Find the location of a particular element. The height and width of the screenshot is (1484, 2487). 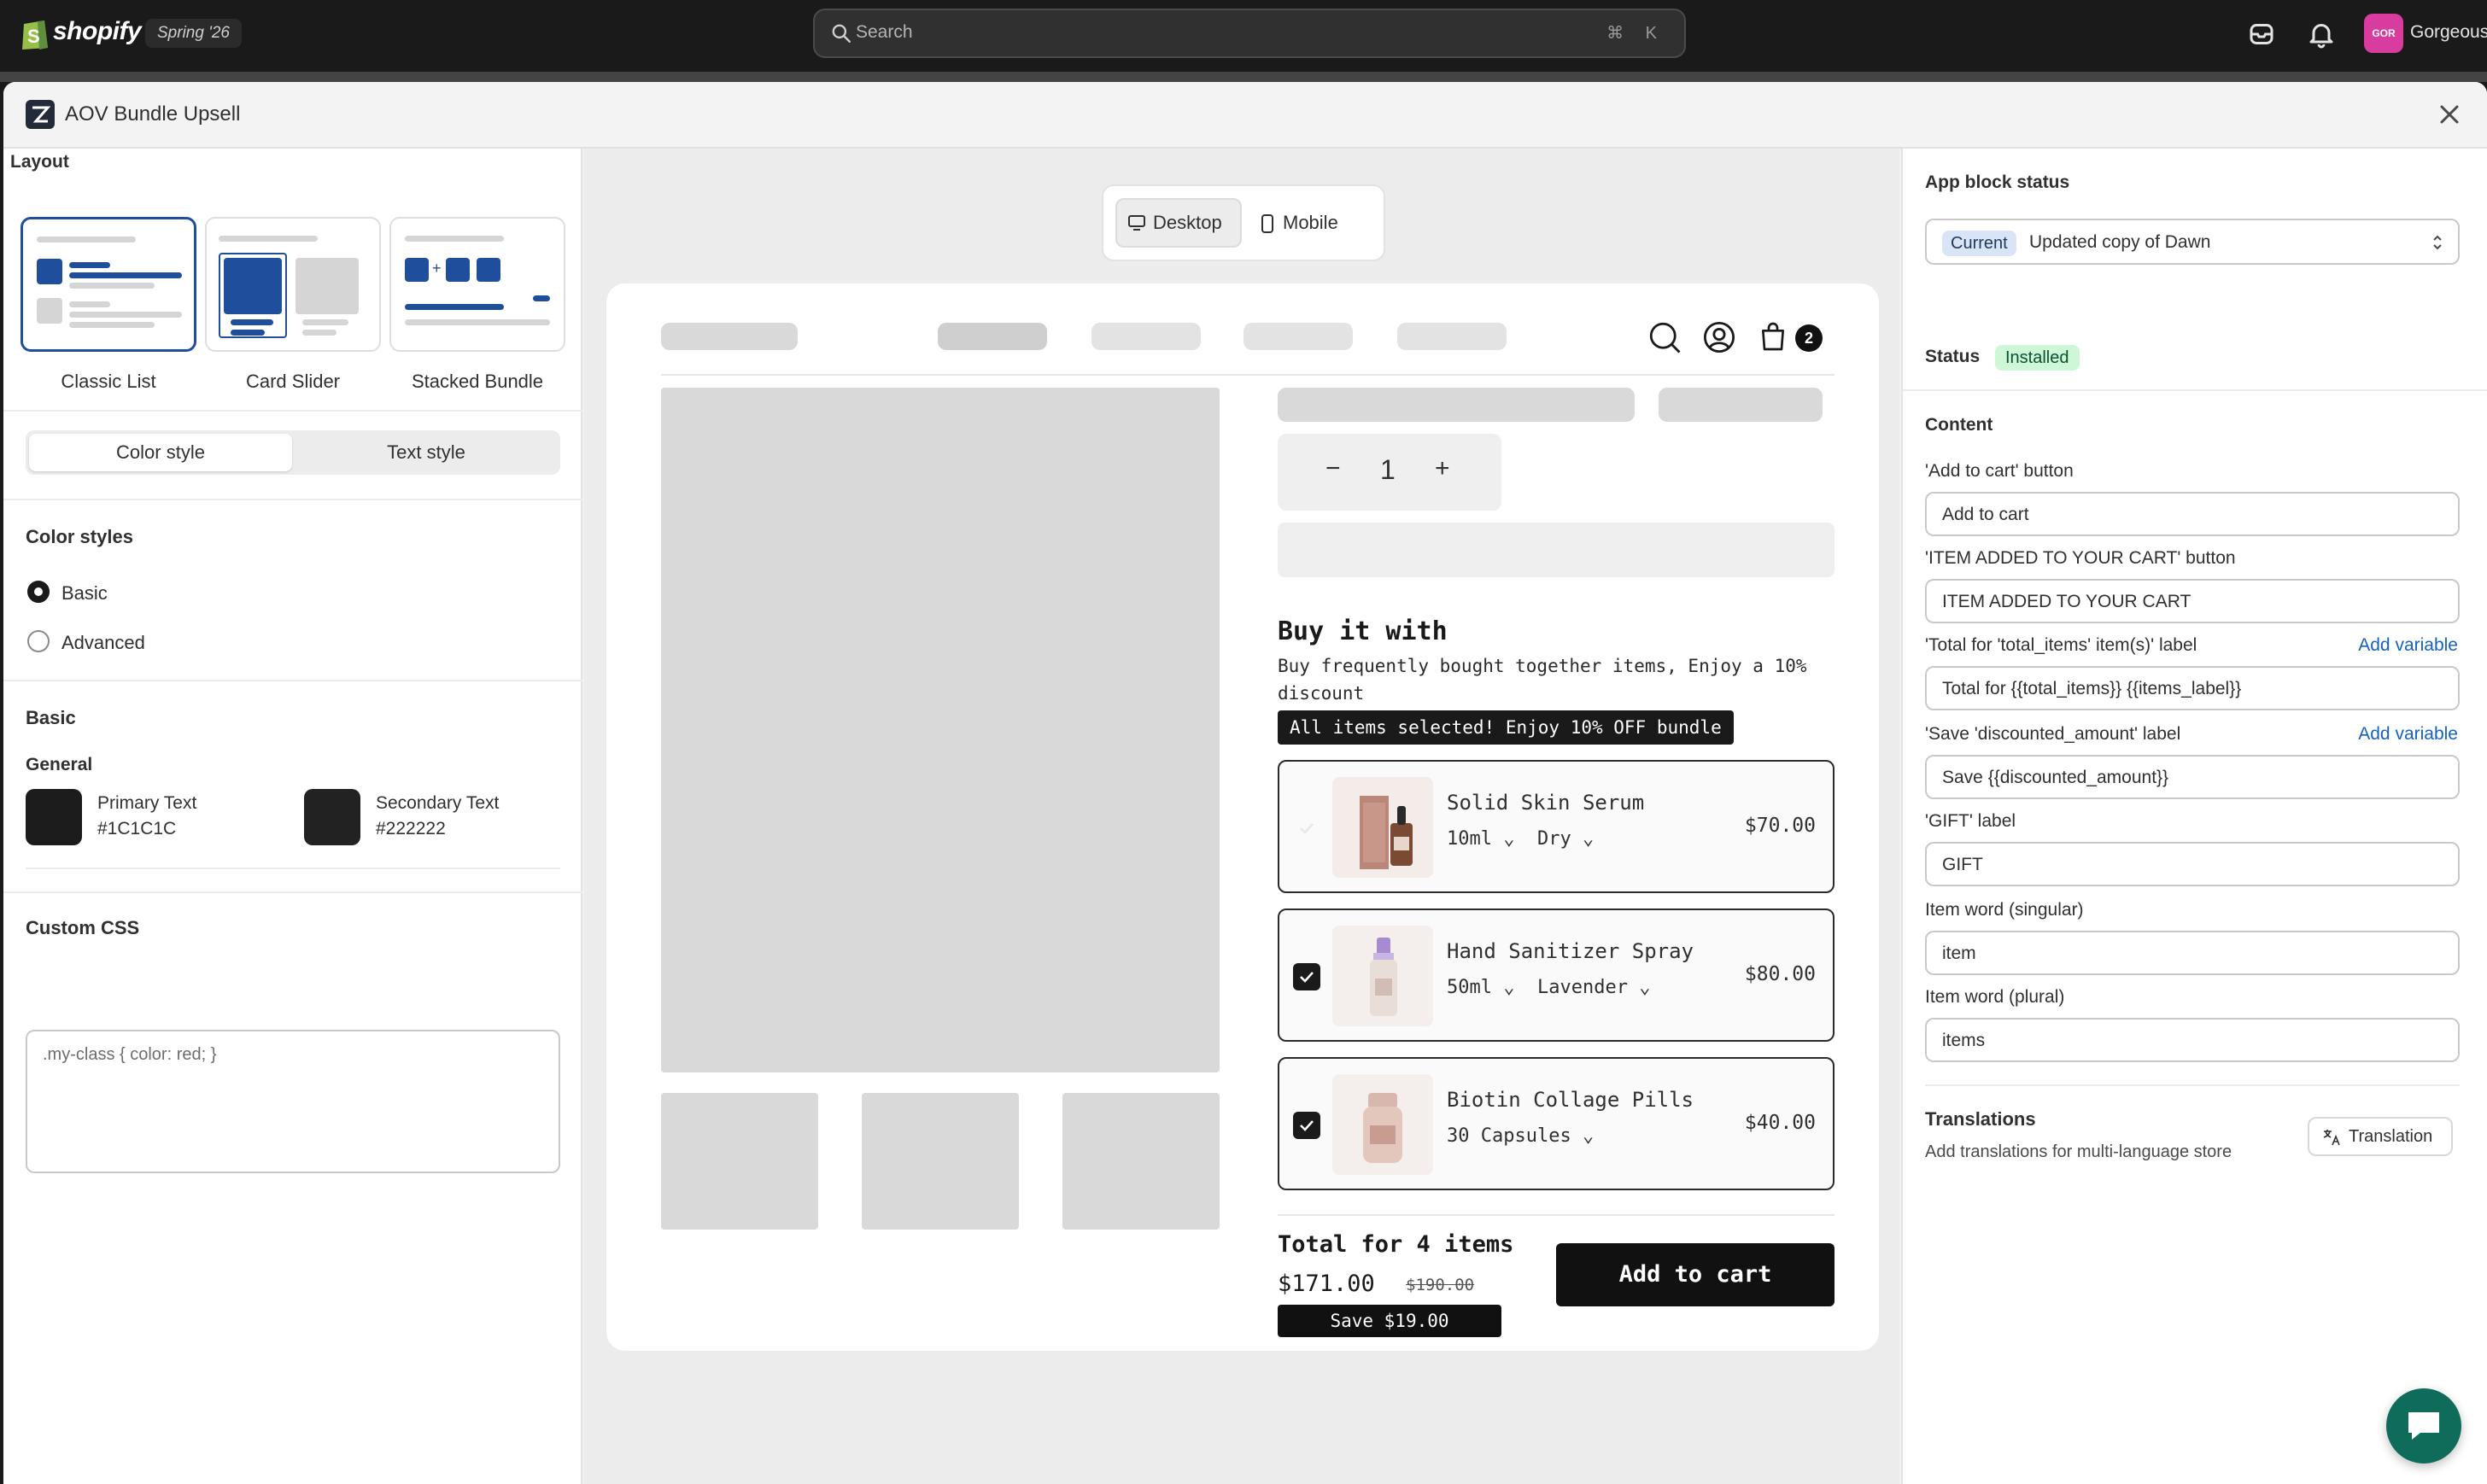

style-tabs: Color style Text style is located at coordinates (293, 452).